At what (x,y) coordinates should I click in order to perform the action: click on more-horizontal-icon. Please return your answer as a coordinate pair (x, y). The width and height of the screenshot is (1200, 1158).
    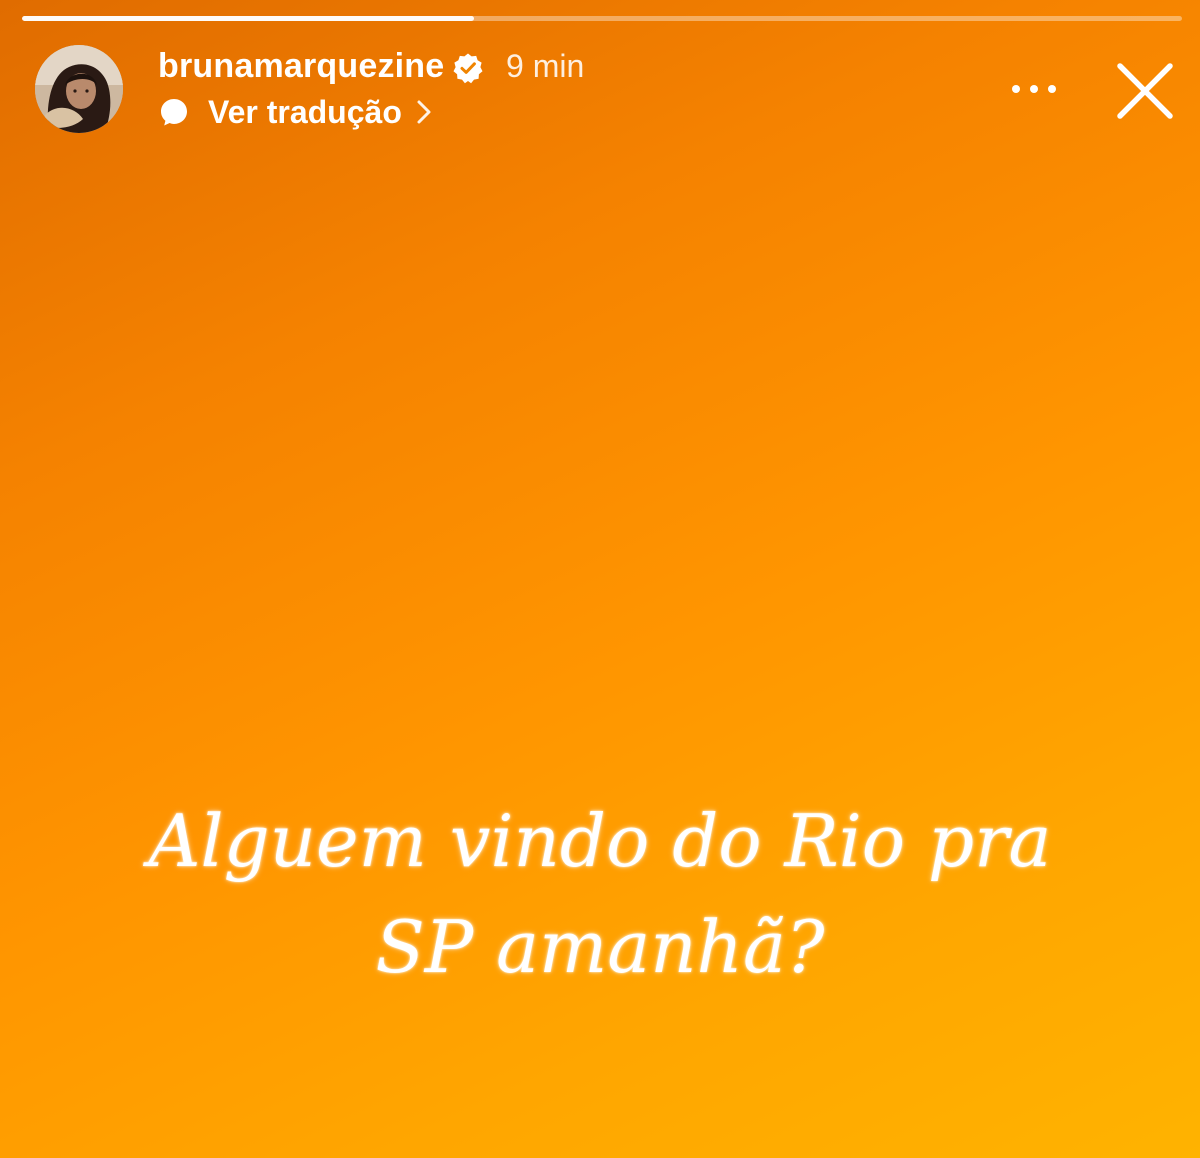
    Looking at the image, I should click on (1016, 89).